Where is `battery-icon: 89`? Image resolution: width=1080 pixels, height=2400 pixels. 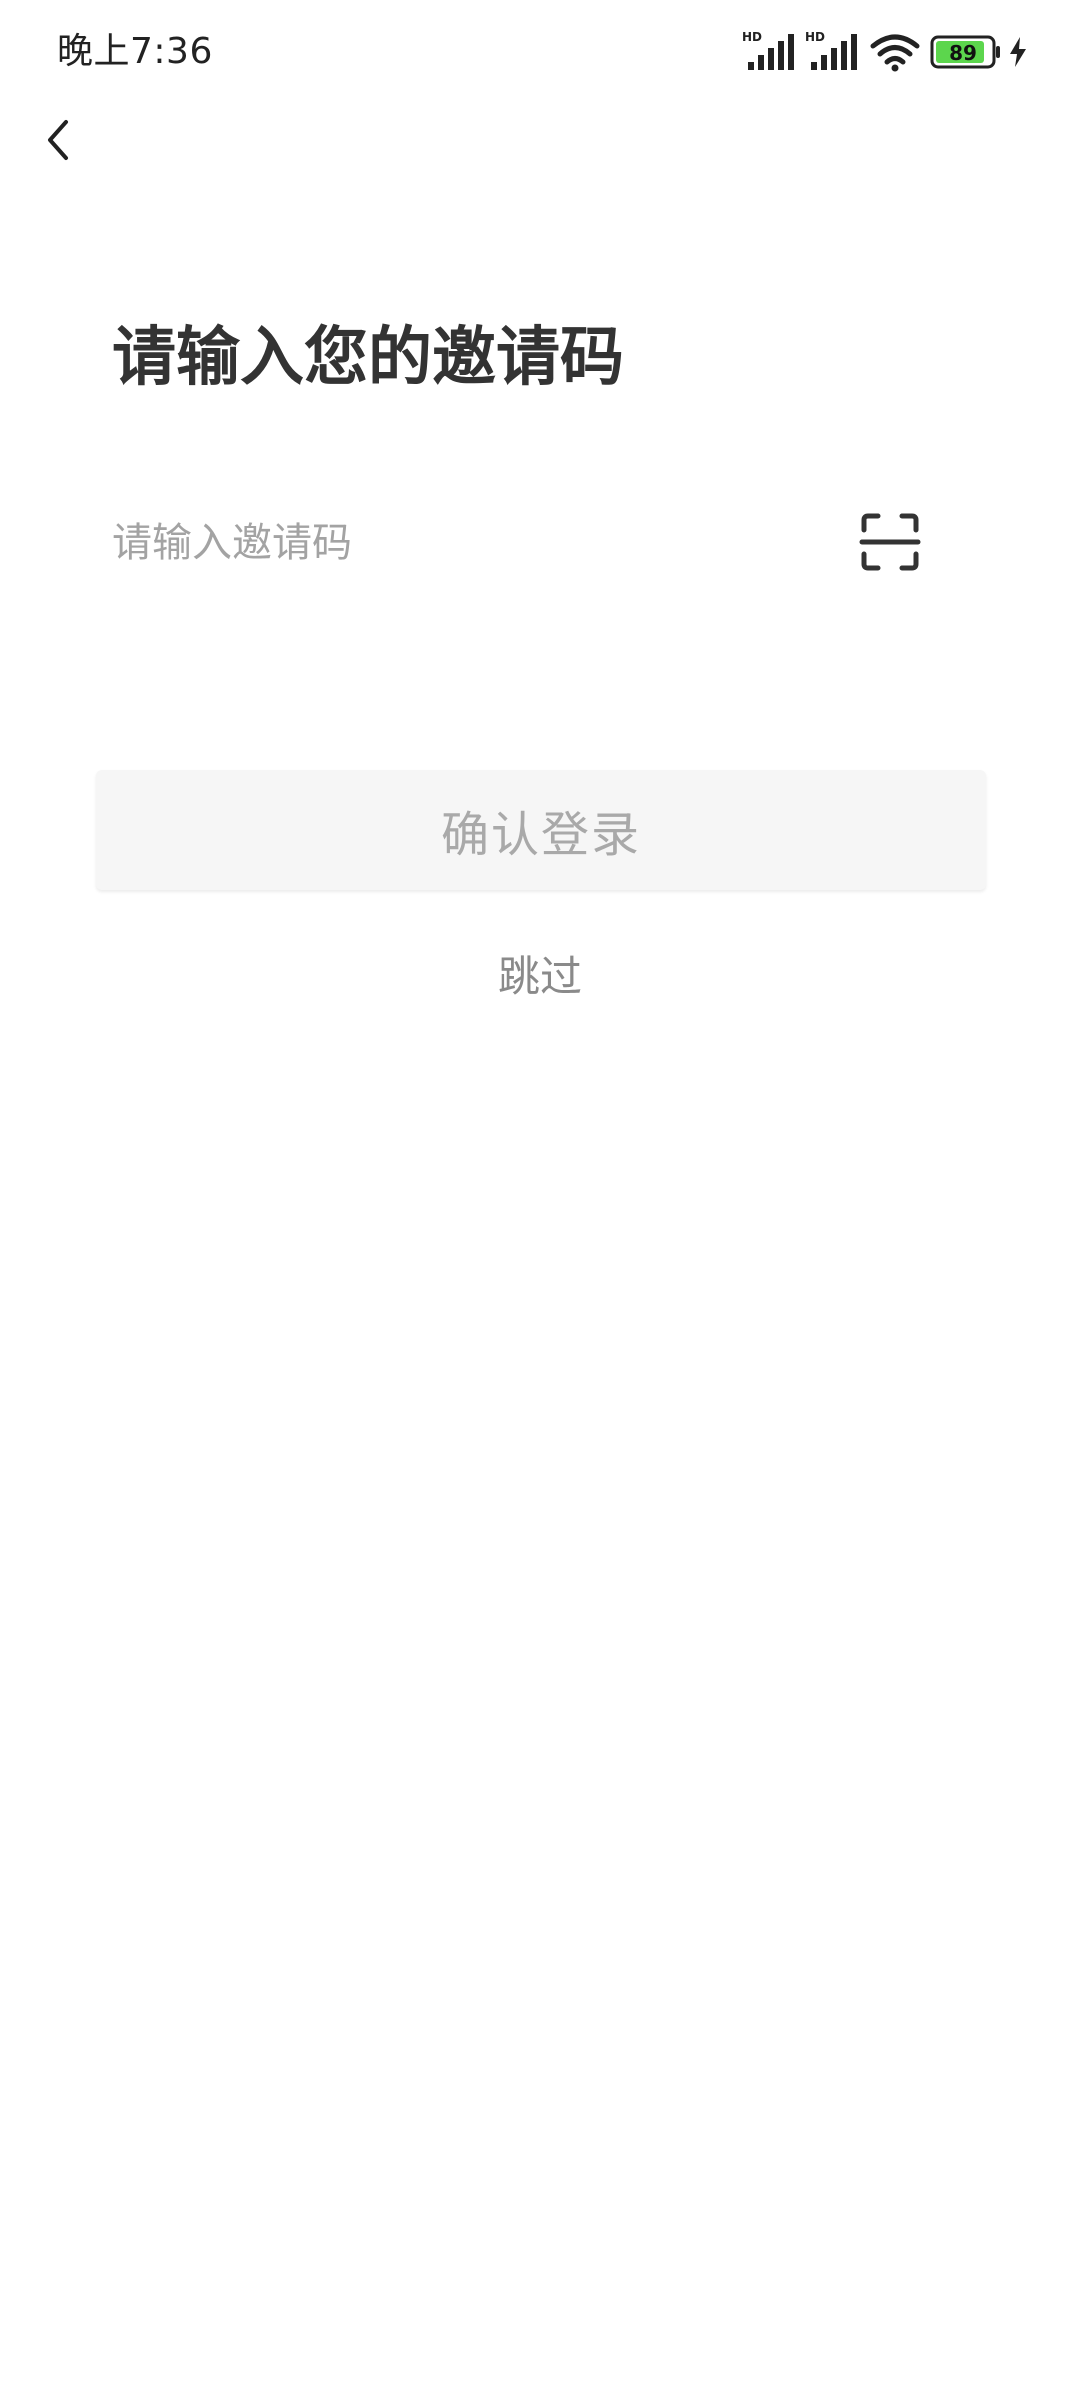 battery-icon: 89 is located at coordinates (965, 52).